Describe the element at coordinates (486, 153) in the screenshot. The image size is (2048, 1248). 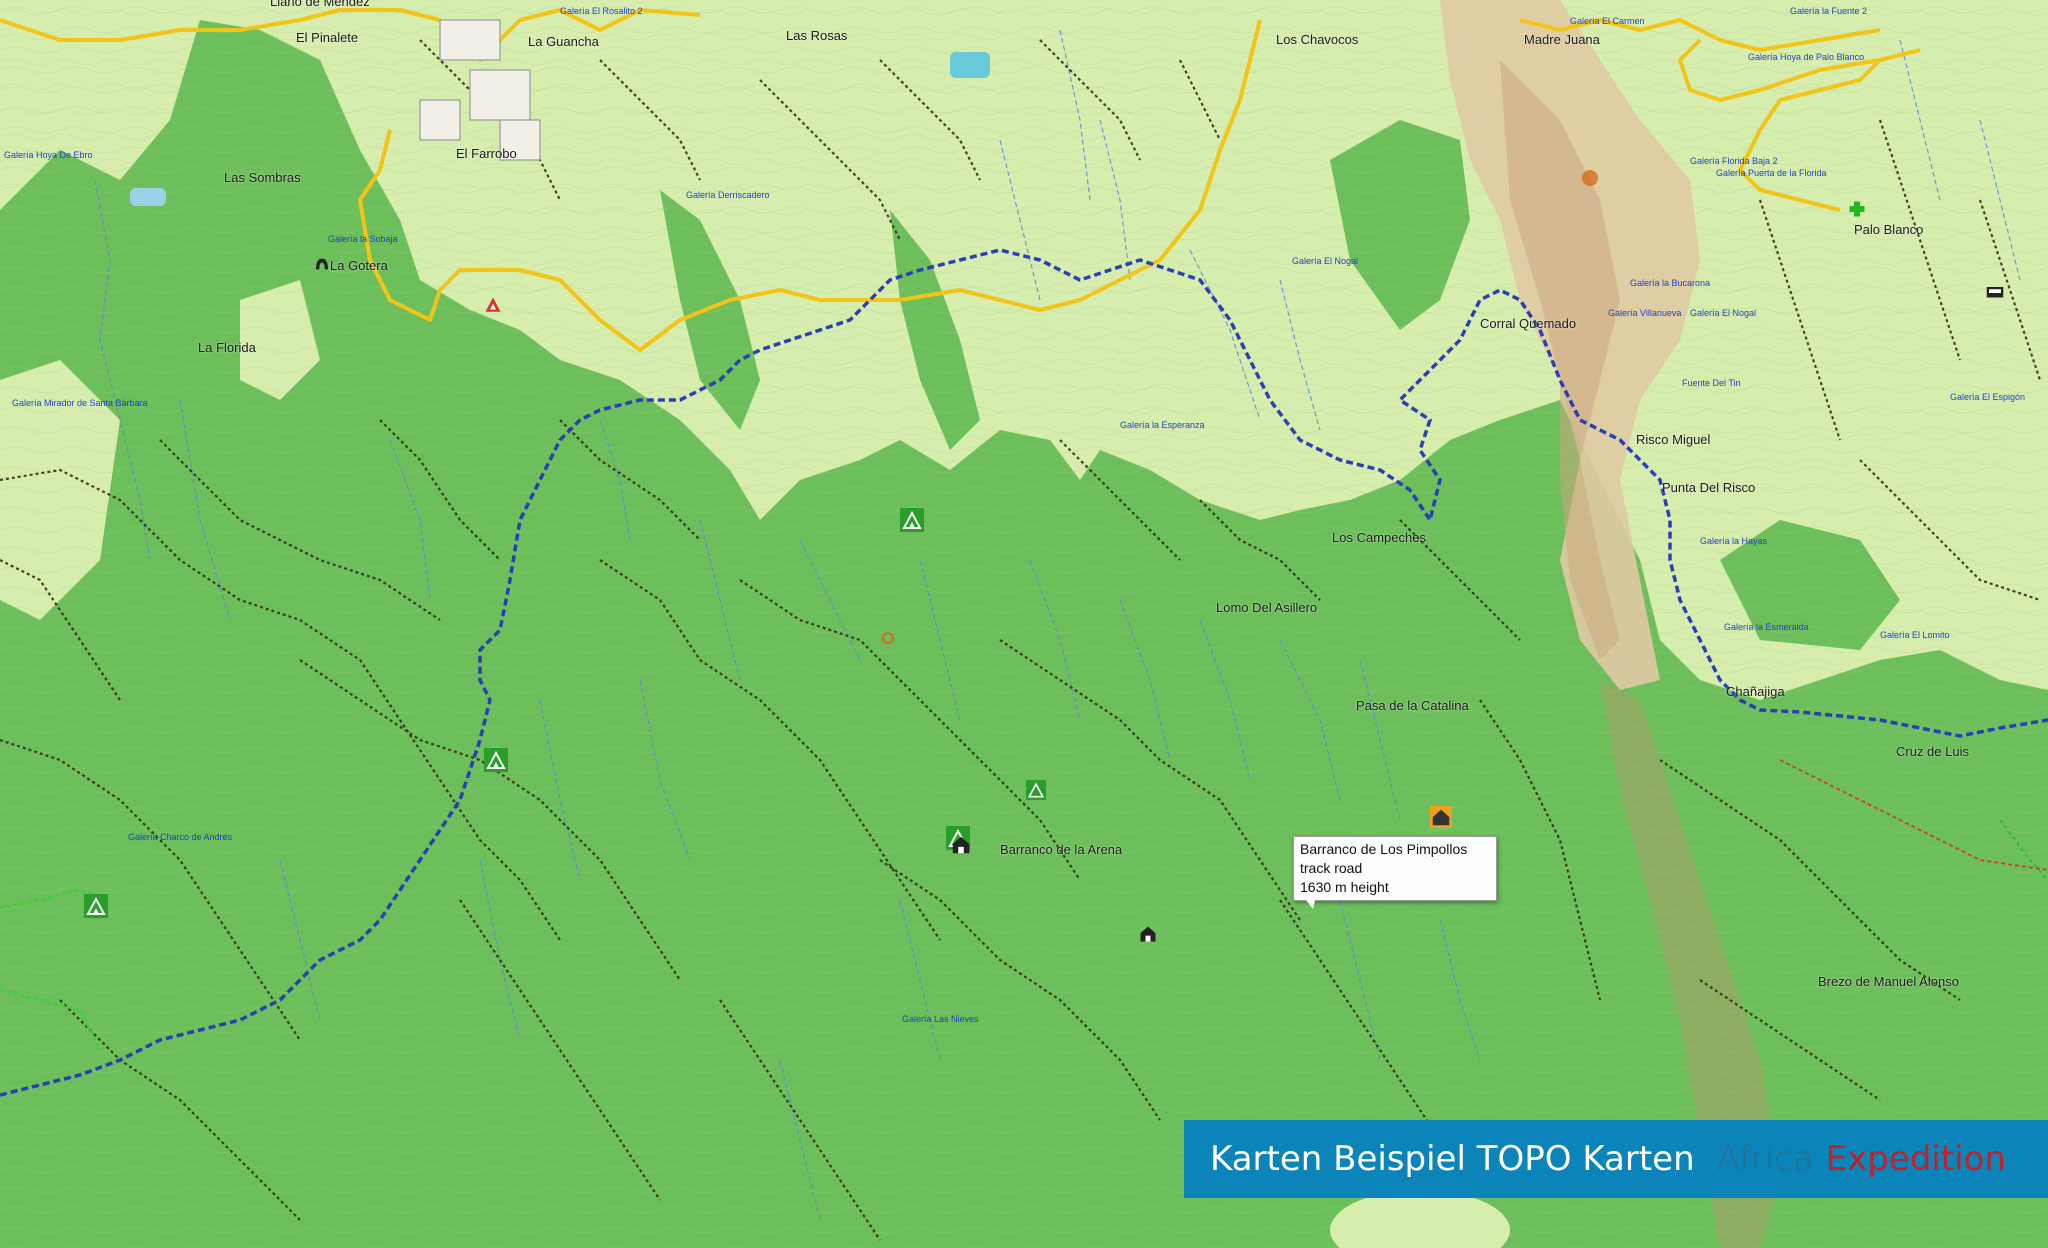
I see `place-label: El Farrobo` at that location.